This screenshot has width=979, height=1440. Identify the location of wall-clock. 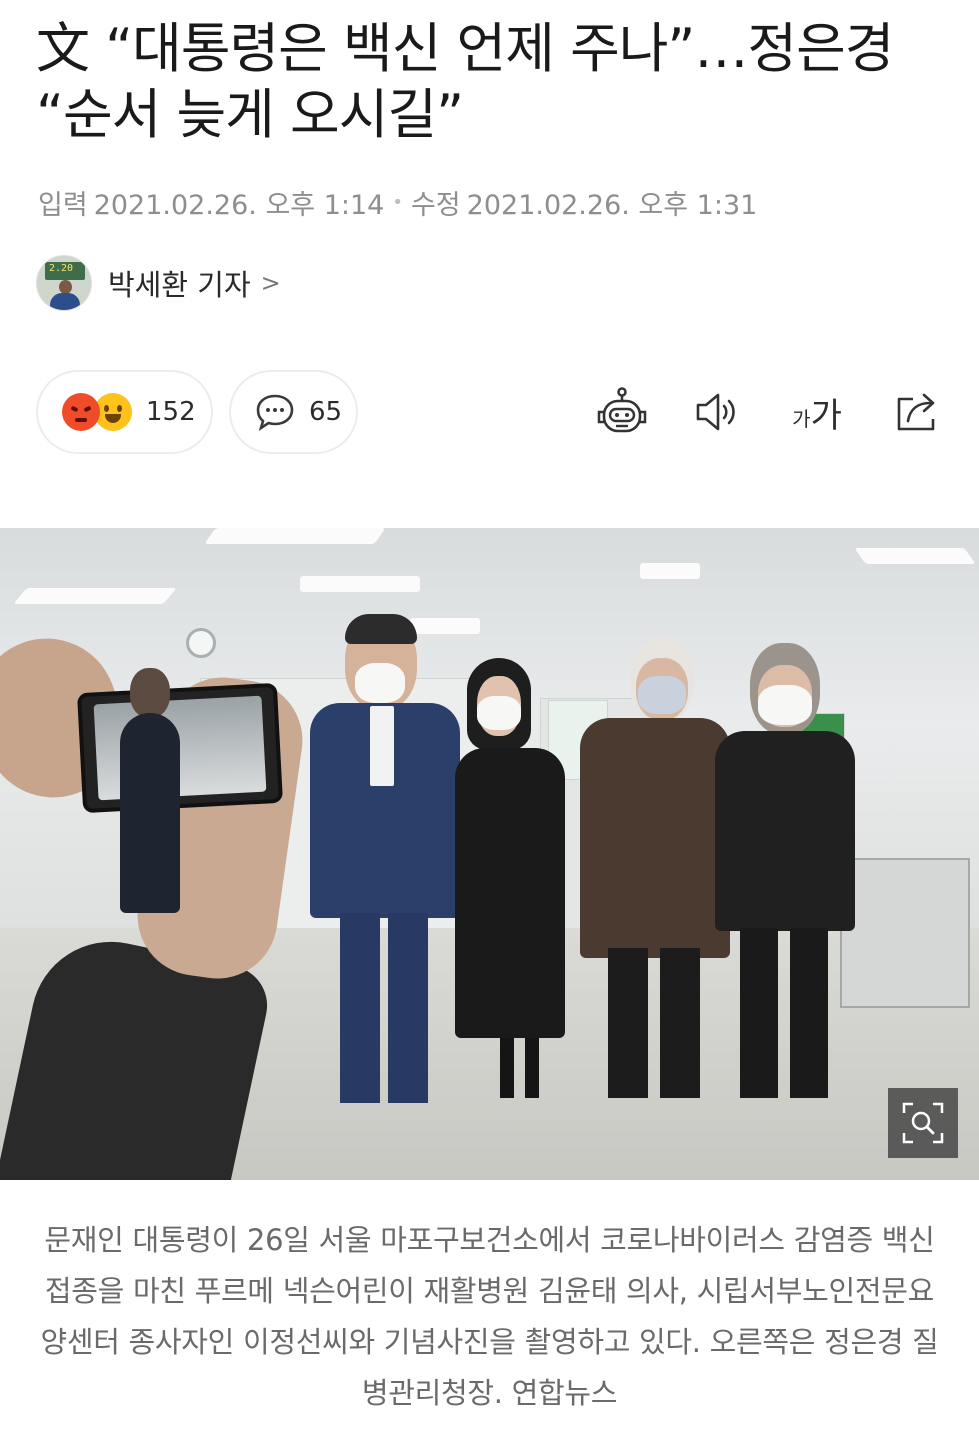
(201, 643).